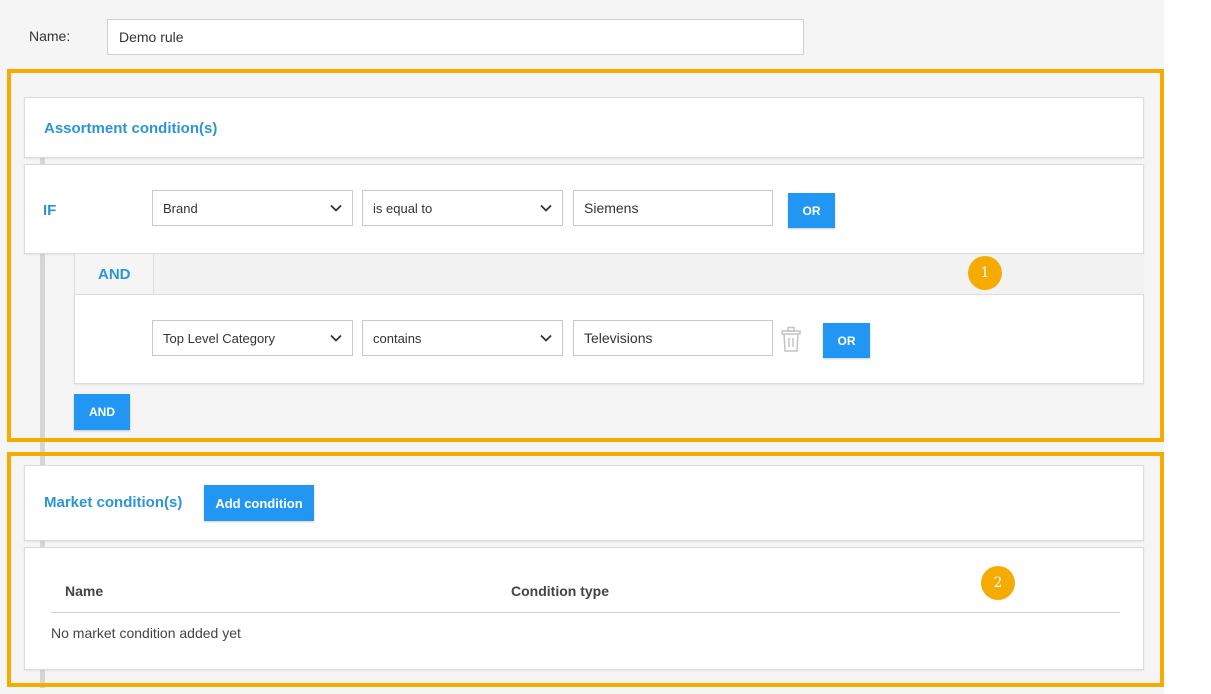  What do you see at coordinates (252, 208) in the screenshot?
I see `field-select-1: Brand` at bounding box center [252, 208].